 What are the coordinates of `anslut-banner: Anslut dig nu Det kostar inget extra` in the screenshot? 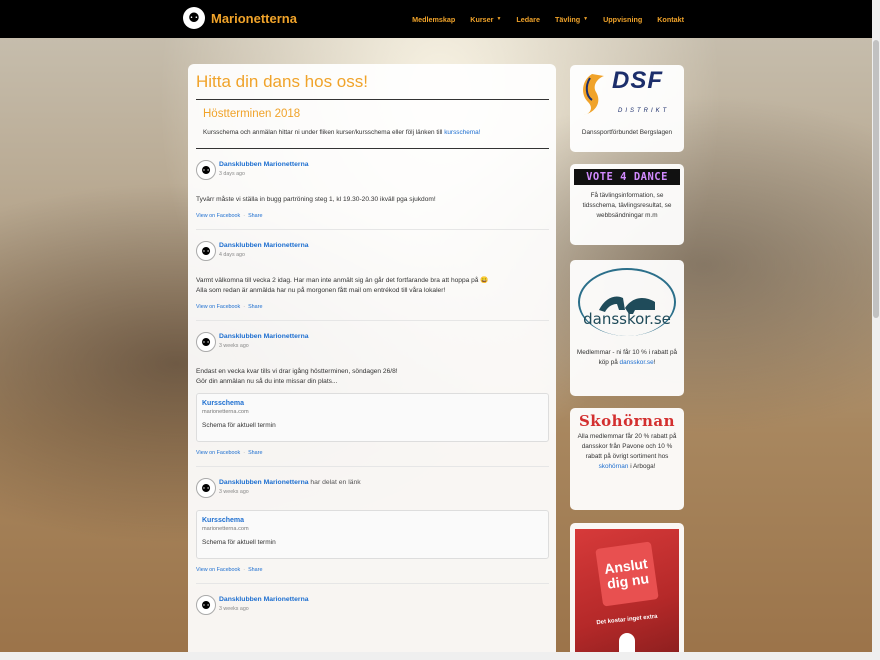 It's located at (627, 594).